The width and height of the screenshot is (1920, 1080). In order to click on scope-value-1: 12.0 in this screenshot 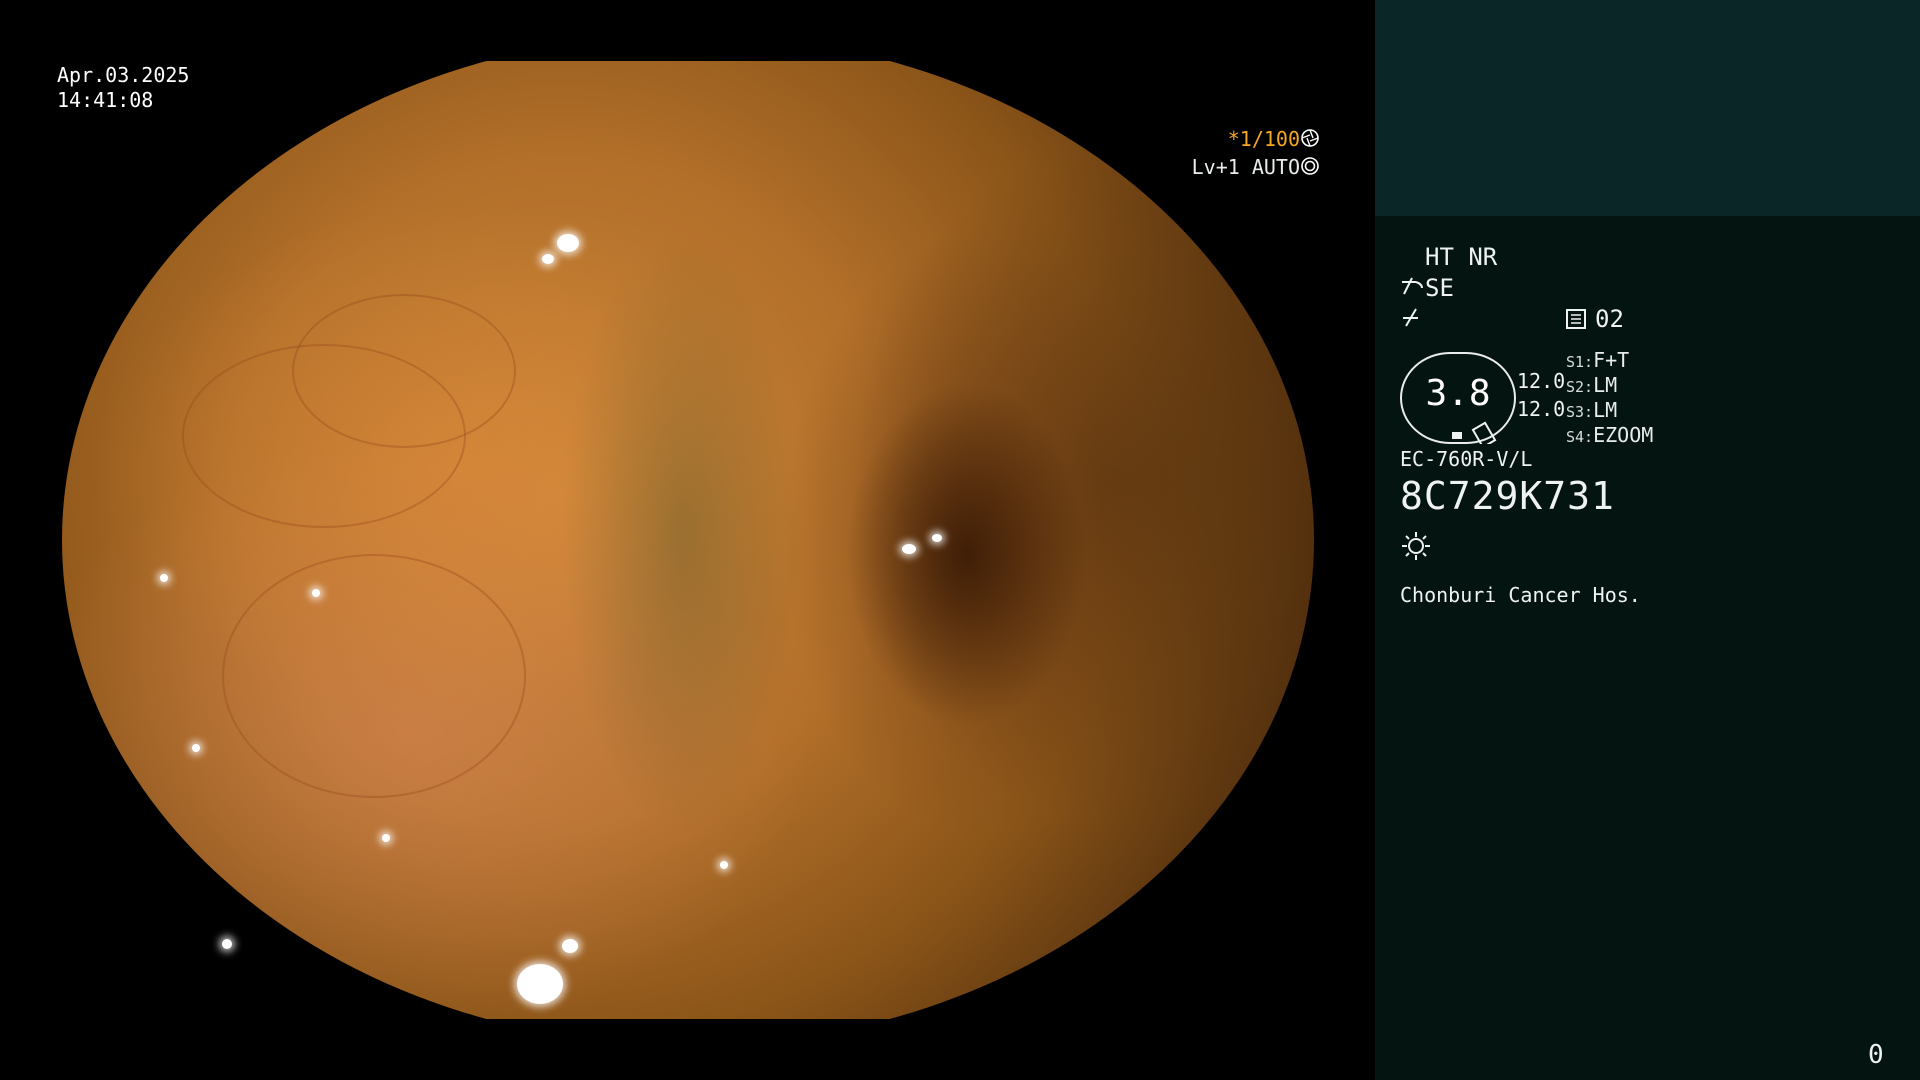, I will do `click(1541, 381)`.